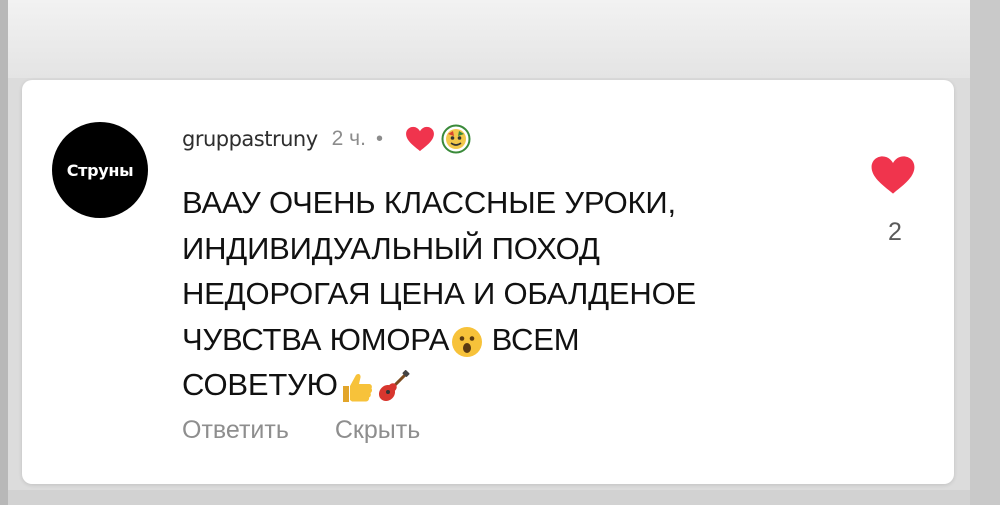  What do you see at coordinates (4, 252) in the screenshot?
I see `screen-edge-left` at bounding box center [4, 252].